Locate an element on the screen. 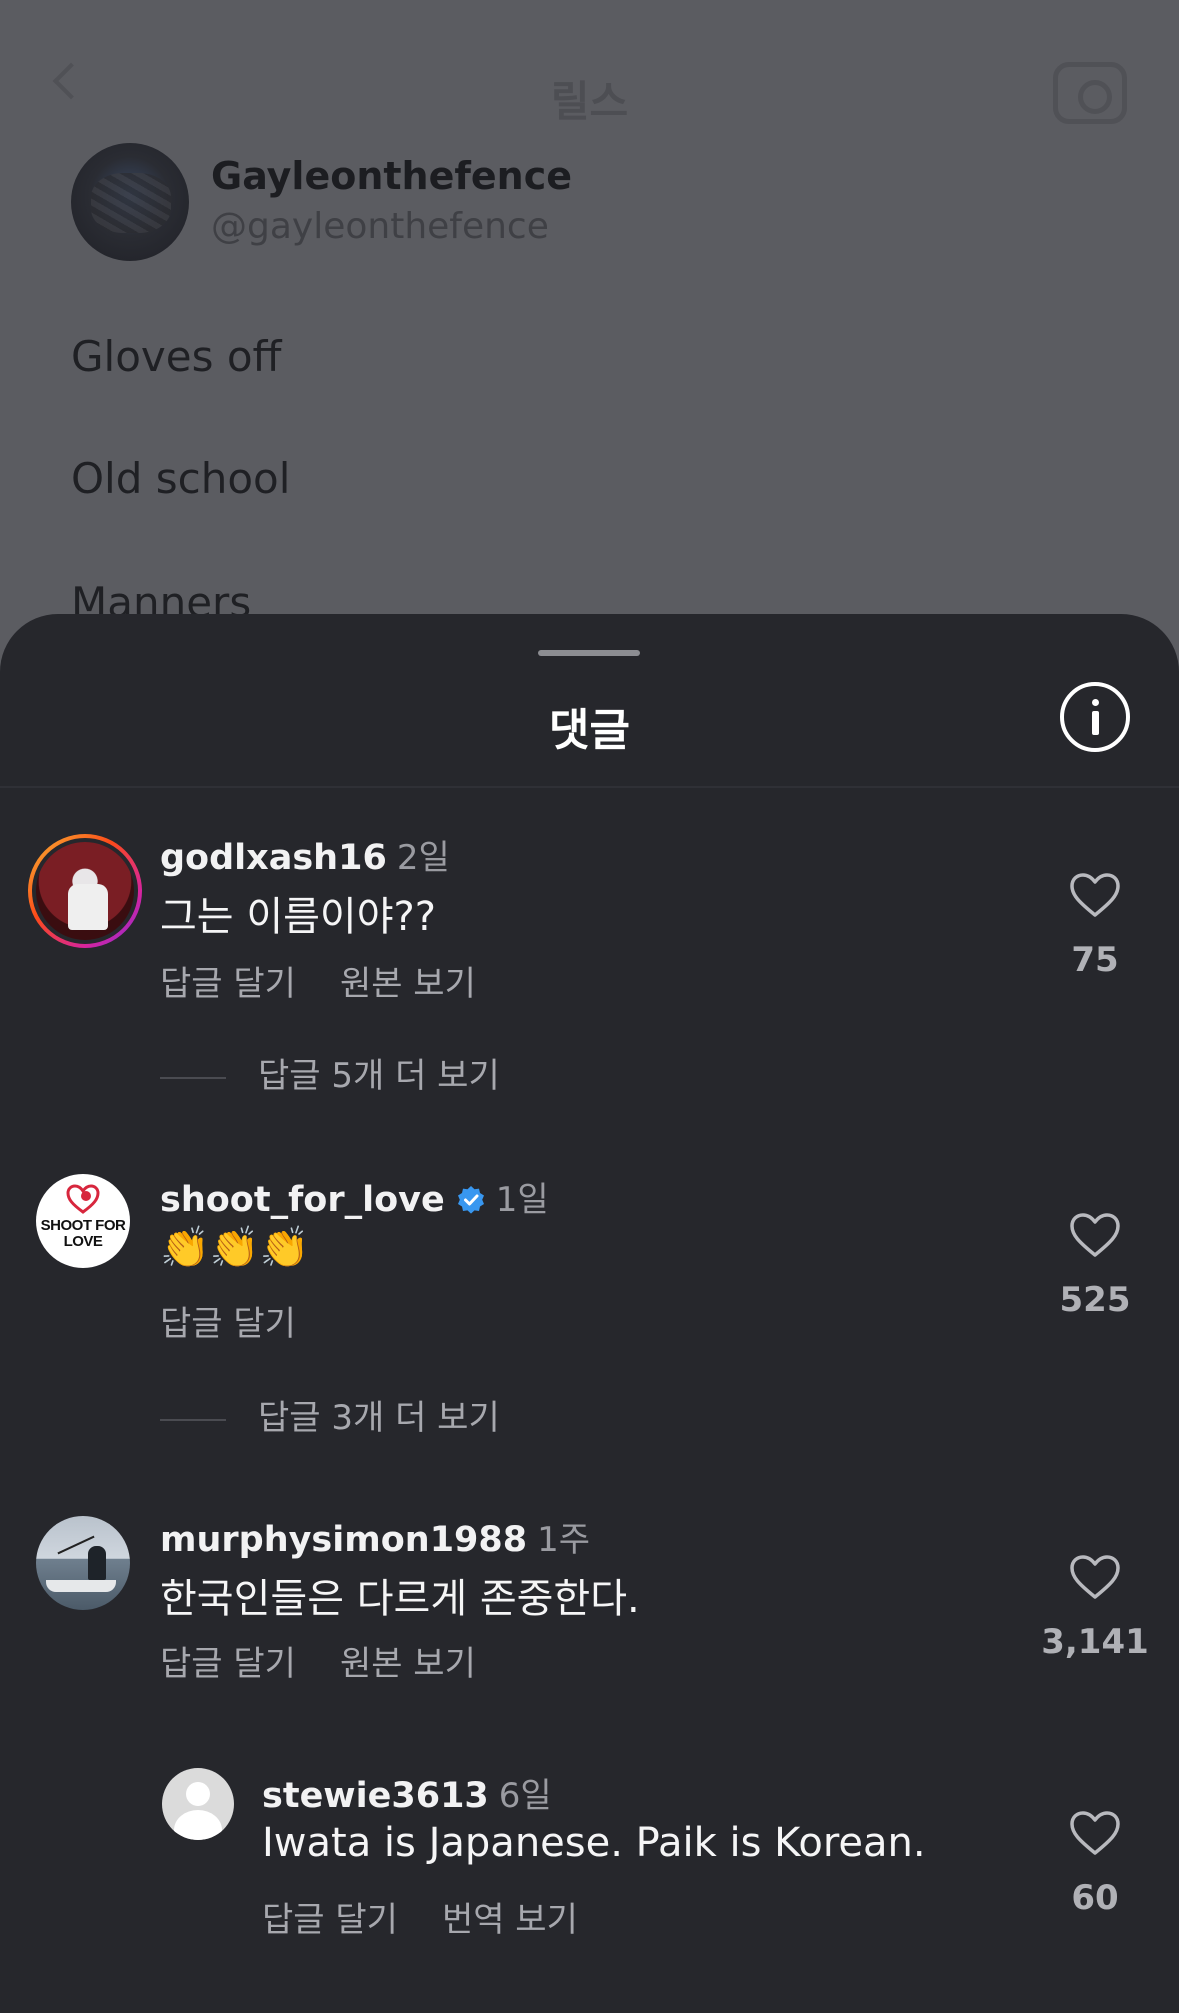  comment-time: 1일 is located at coordinates (522, 1200).